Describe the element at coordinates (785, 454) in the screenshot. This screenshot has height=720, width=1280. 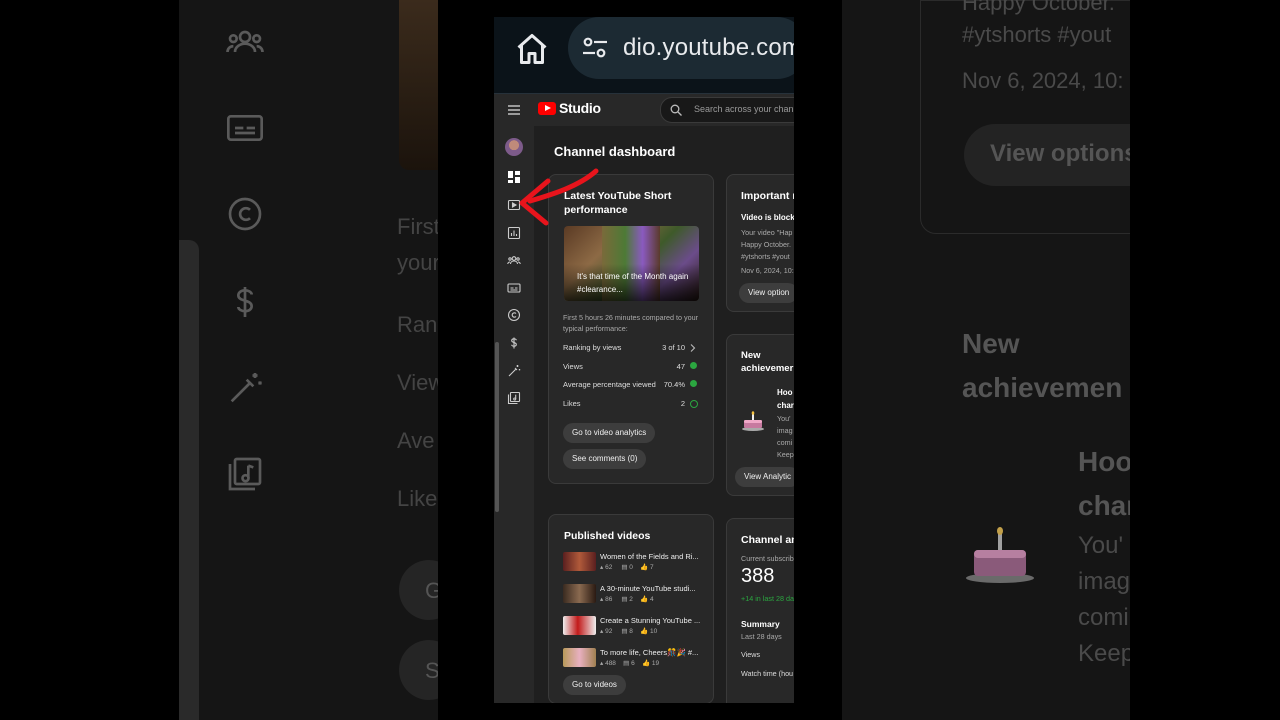
I see `achievement-text: Keep` at that location.